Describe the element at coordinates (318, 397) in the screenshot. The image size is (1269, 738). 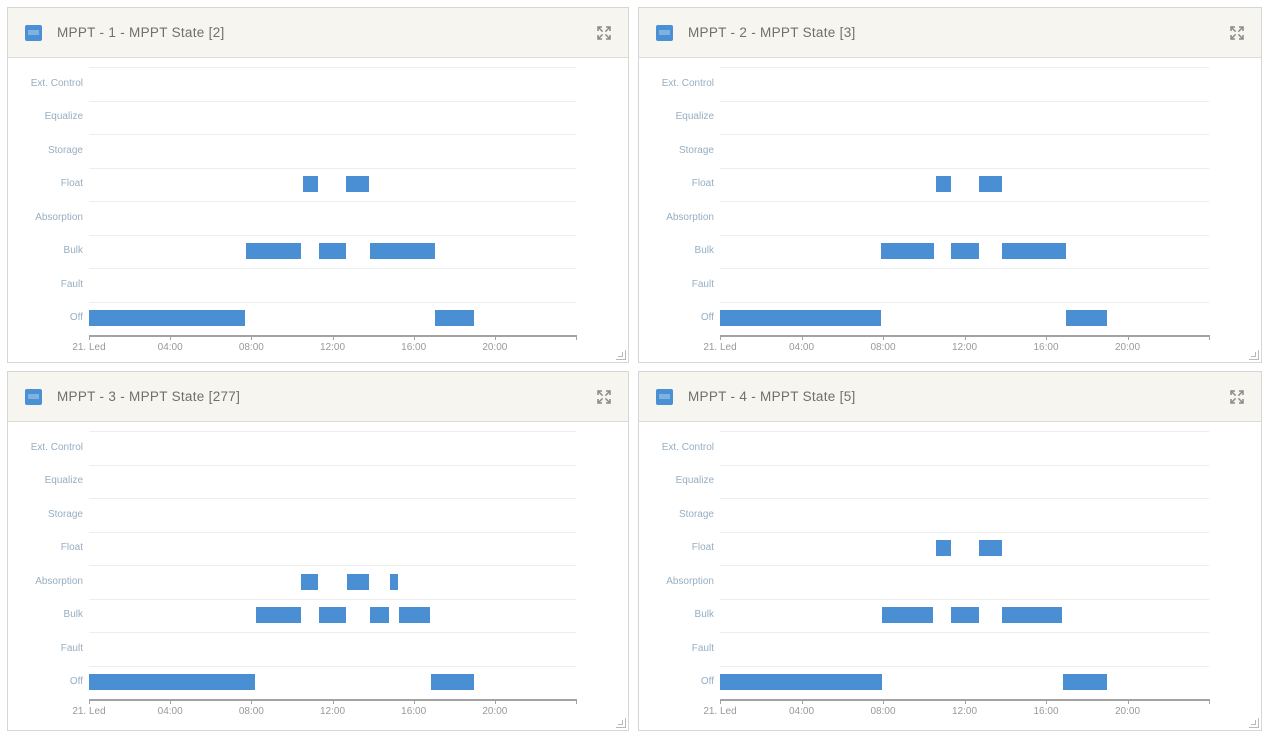
I see `panel-header: MPPT - 3 - MPPT State [277]` at that location.